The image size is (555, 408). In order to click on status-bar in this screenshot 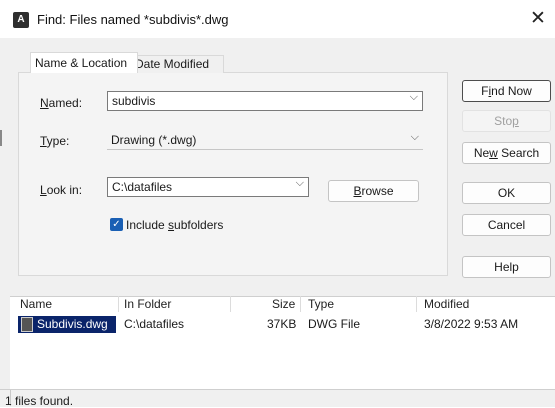, I will do `click(277, 398)`.